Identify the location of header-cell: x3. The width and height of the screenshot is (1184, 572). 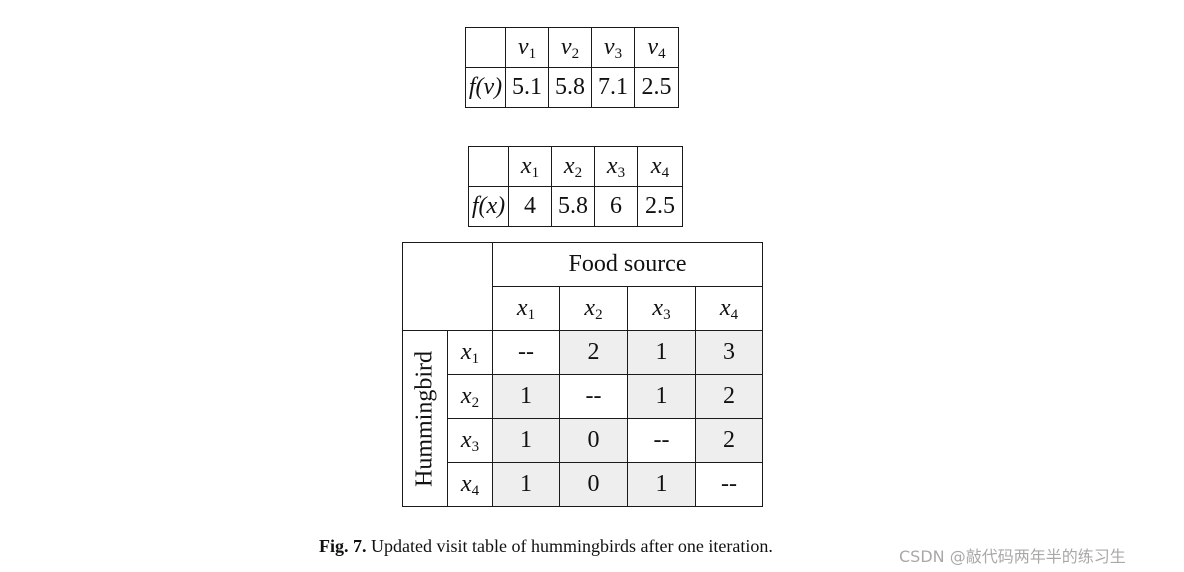
(616, 166).